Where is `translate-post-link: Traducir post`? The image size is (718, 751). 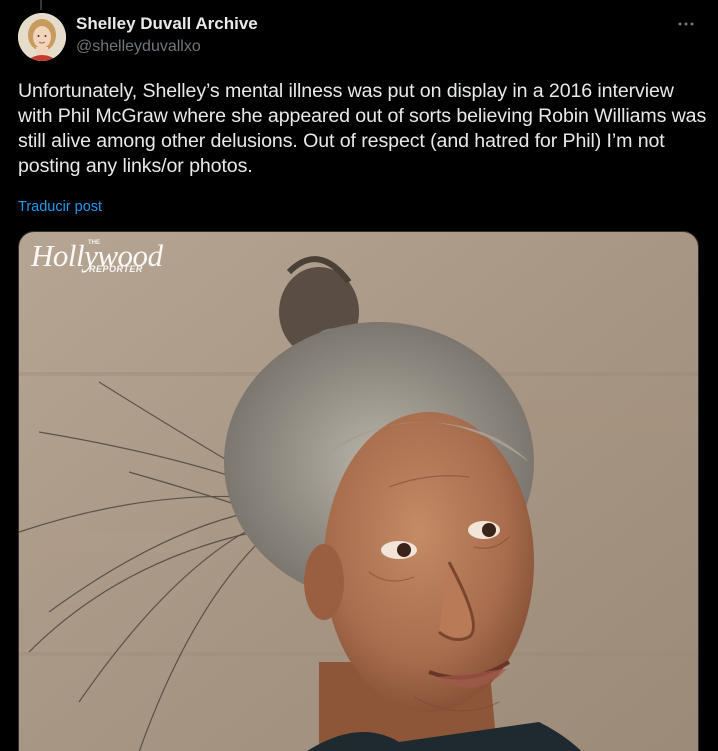 translate-post-link: Traducir post is located at coordinates (60, 207).